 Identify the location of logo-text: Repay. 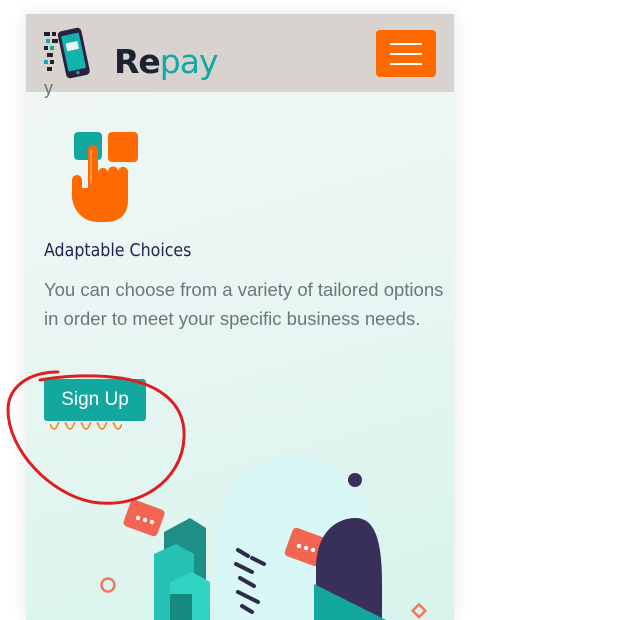
(166, 61).